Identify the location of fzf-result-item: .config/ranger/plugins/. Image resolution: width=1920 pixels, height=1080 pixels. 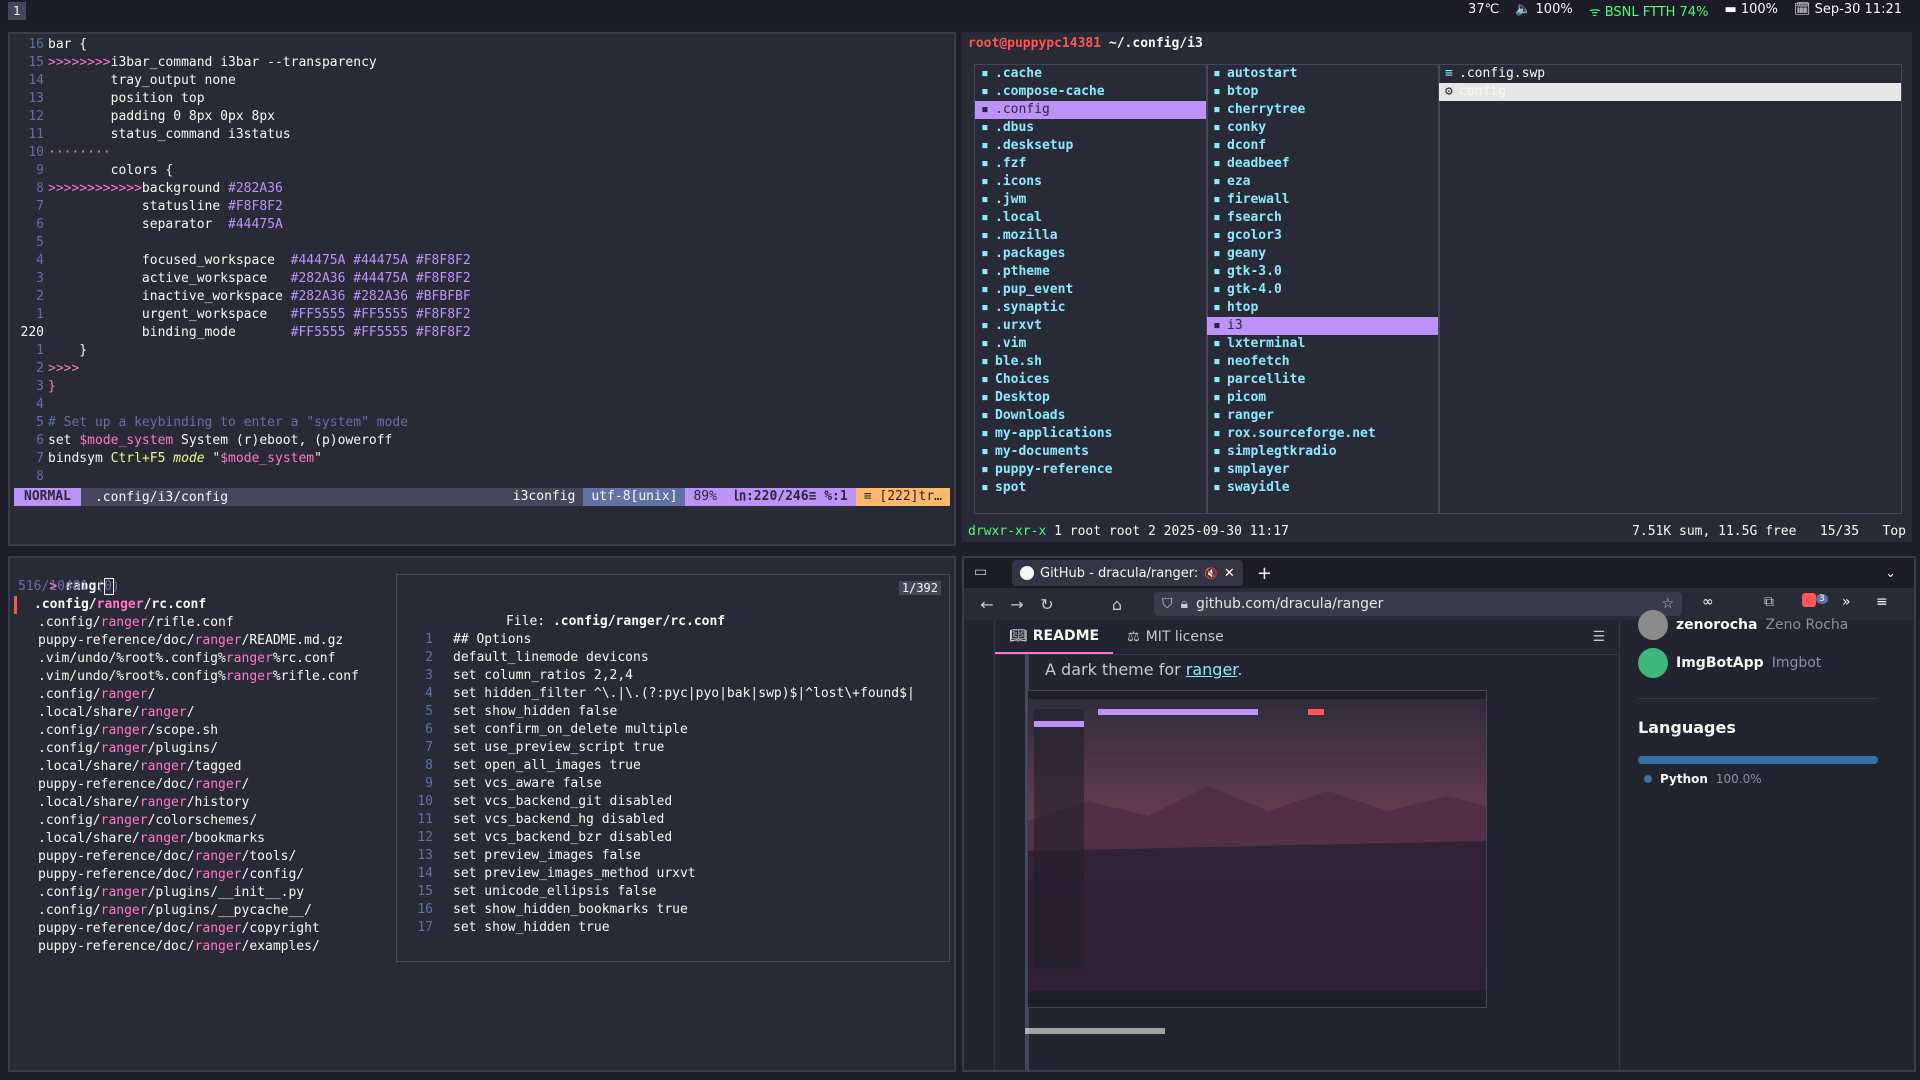
(118, 749).